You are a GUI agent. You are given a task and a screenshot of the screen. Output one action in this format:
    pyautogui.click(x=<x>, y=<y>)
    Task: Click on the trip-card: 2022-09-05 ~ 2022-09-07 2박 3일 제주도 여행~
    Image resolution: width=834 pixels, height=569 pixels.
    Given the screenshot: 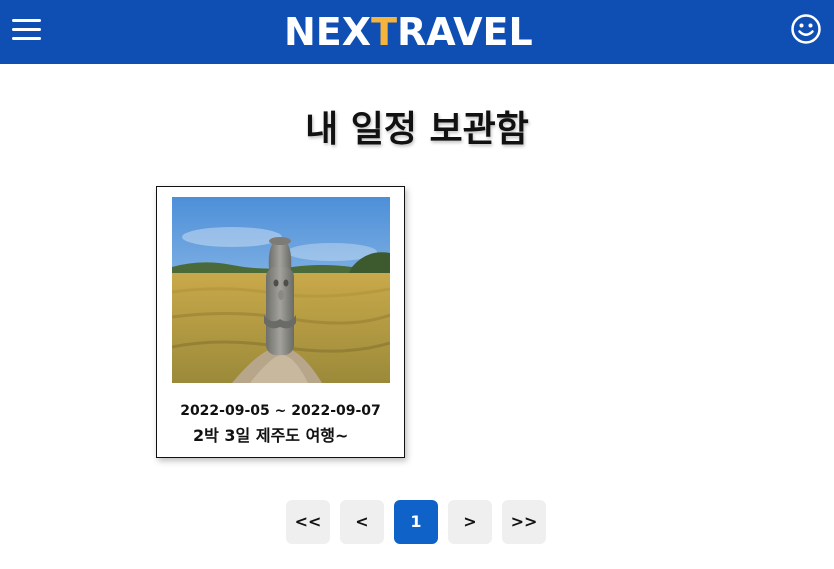 What is the action you would take?
    pyautogui.click(x=280, y=322)
    